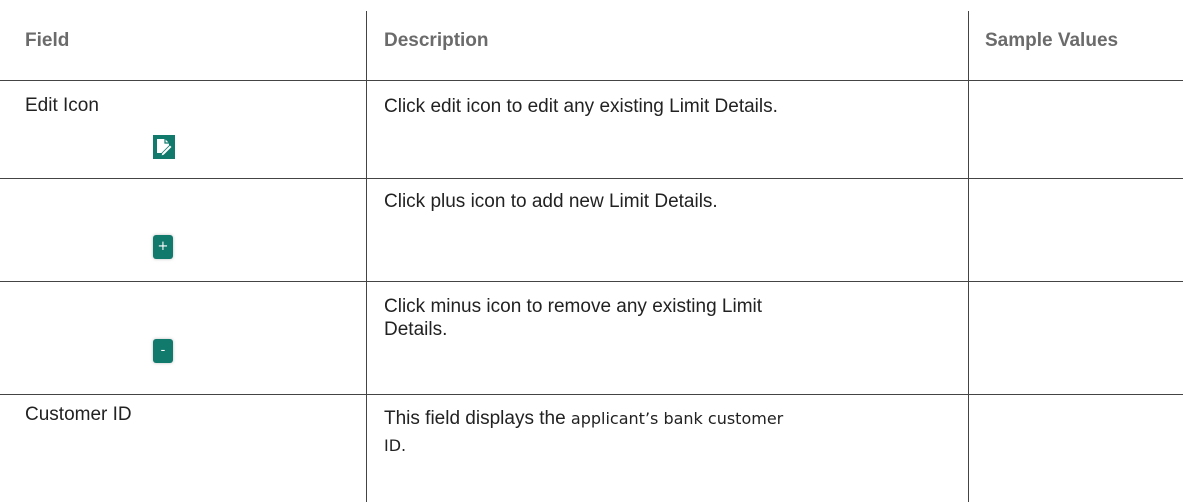 This screenshot has height=502, width=1183. Describe the element at coordinates (47, 40) in the screenshot. I see `header-field: Field` at that location.